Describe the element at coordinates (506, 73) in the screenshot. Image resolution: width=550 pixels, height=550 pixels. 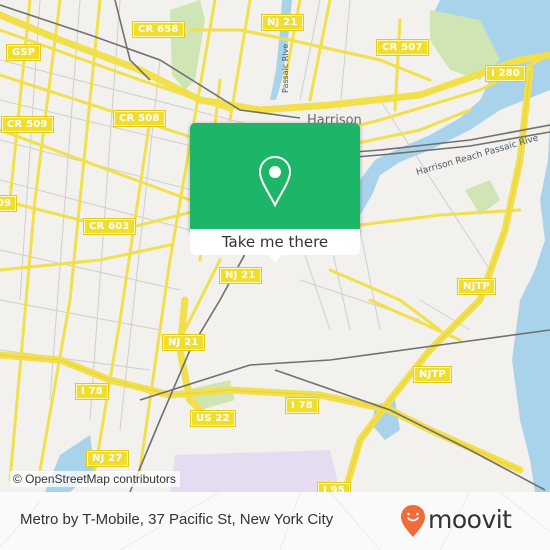
I see `road-shield-i280: I 280` at that location.